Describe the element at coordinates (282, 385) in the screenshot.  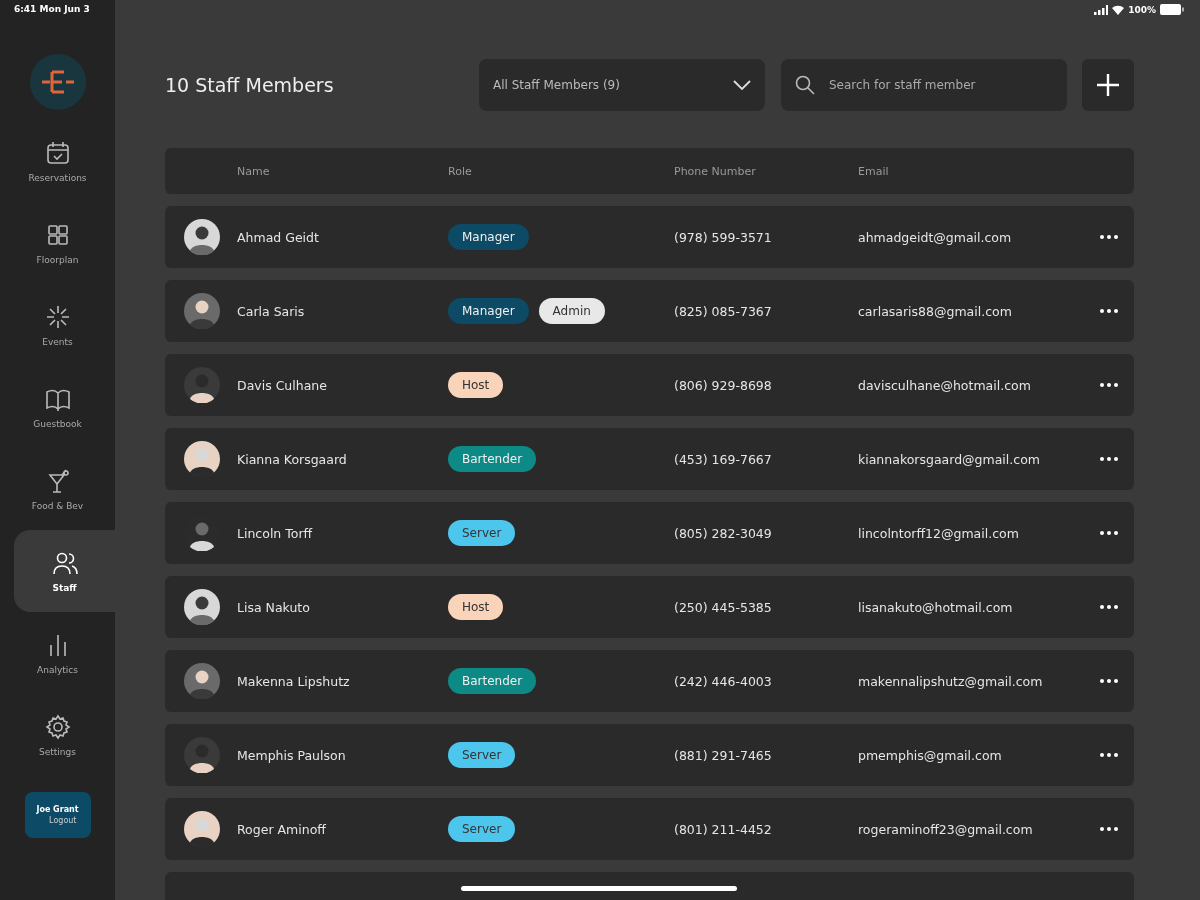
I see `staff-name: Davis Culhane` at that location.